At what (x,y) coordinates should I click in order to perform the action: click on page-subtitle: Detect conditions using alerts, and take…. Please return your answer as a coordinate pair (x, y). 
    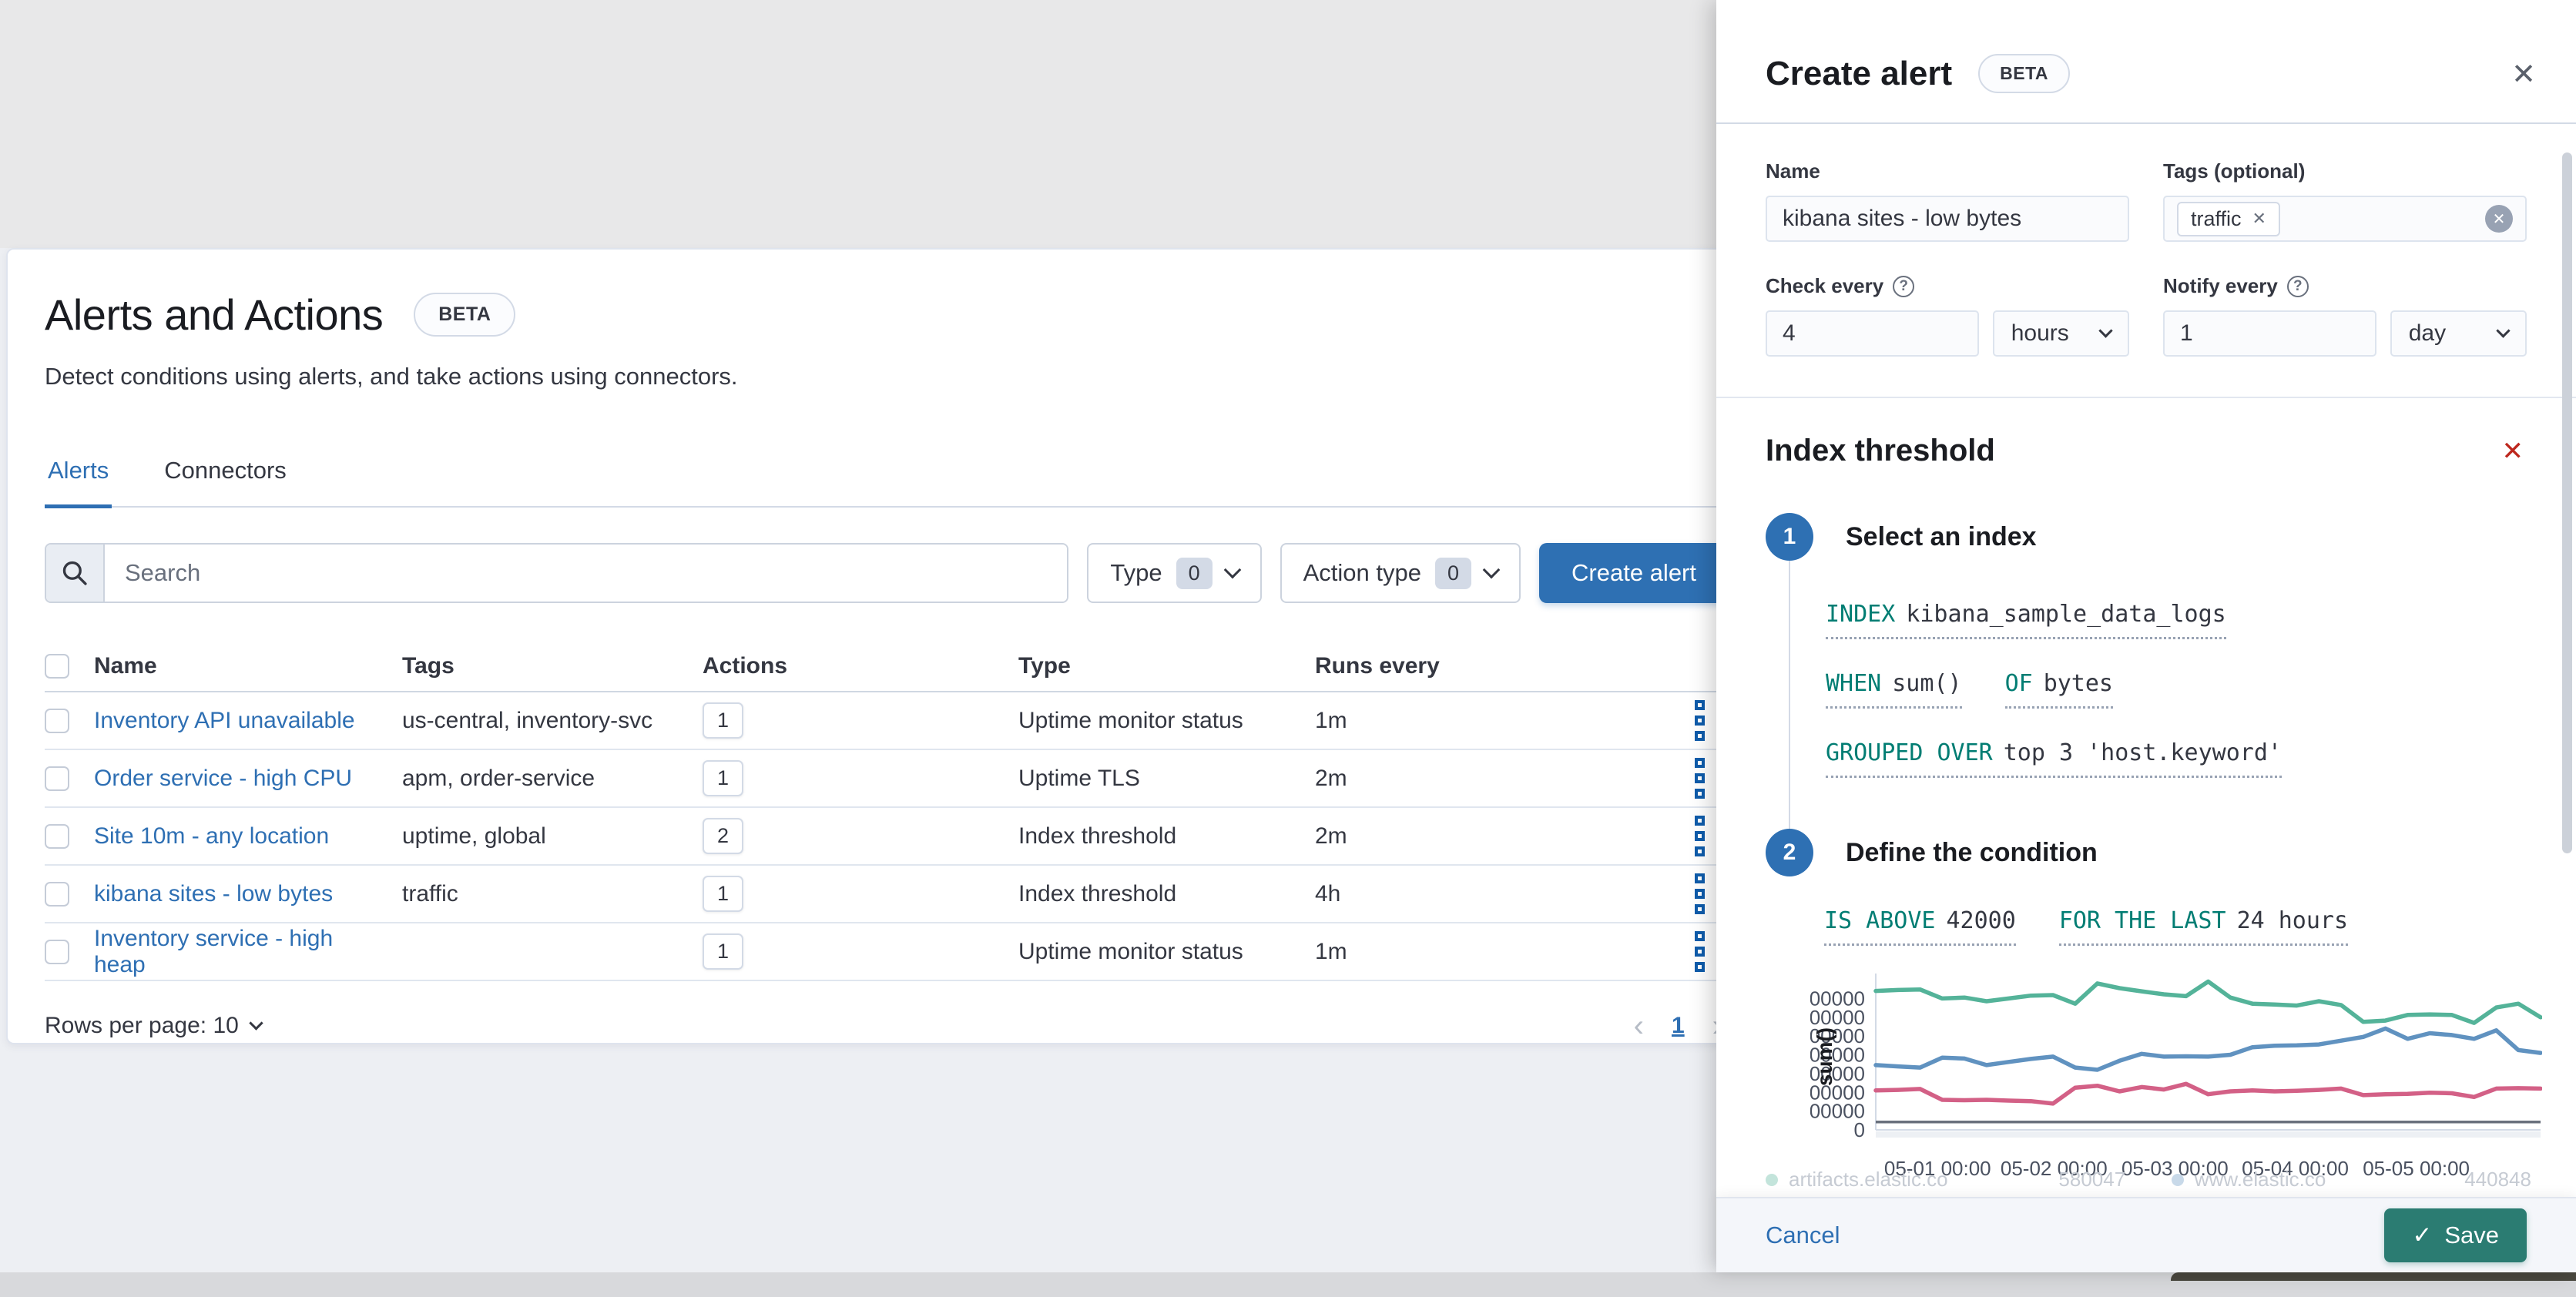
    Looking at the image, I should click on (391, 376).